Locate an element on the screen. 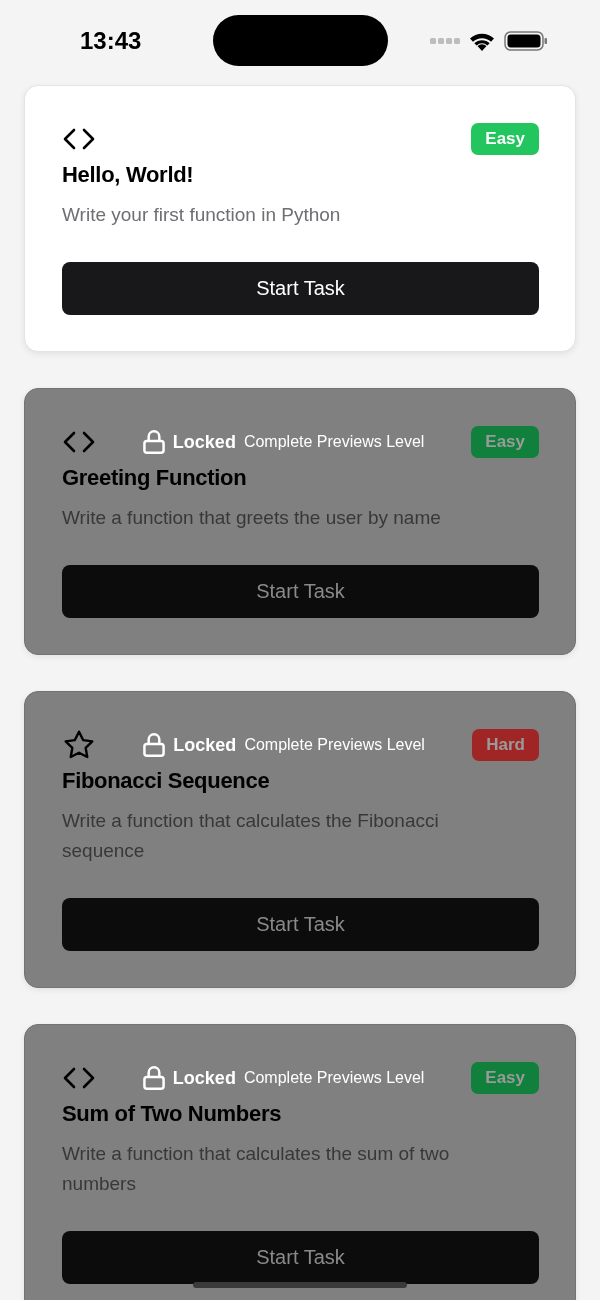  status-time: 13:43 is located at coordinates (111, 40).